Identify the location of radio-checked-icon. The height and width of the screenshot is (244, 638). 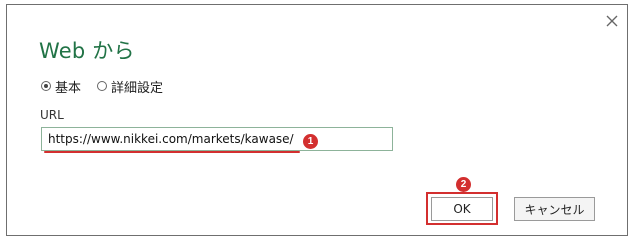
(46, 86).